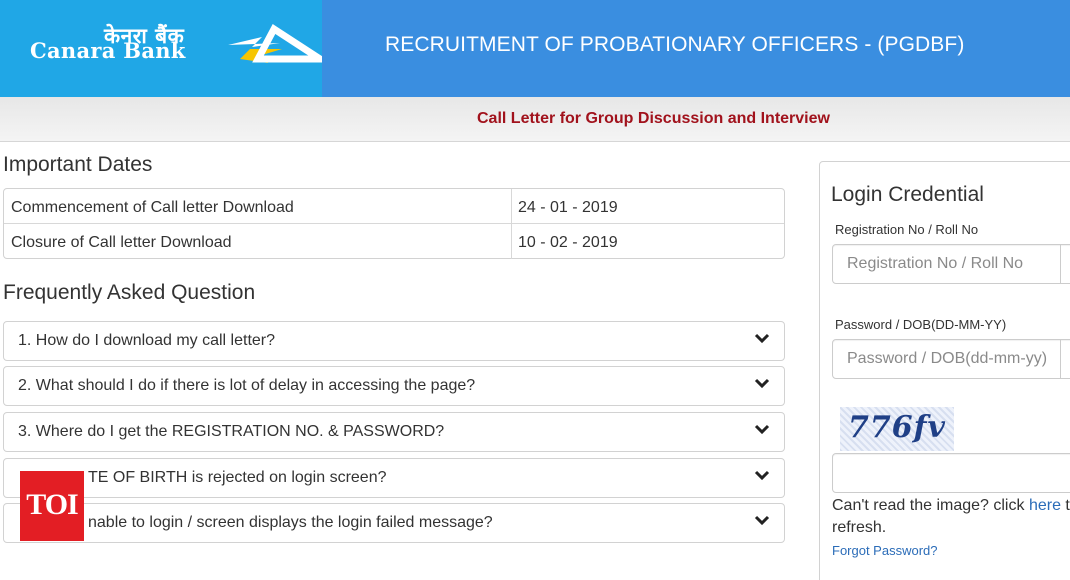  I want to click on captcha-help-suffix: t, so click(1065, 505).